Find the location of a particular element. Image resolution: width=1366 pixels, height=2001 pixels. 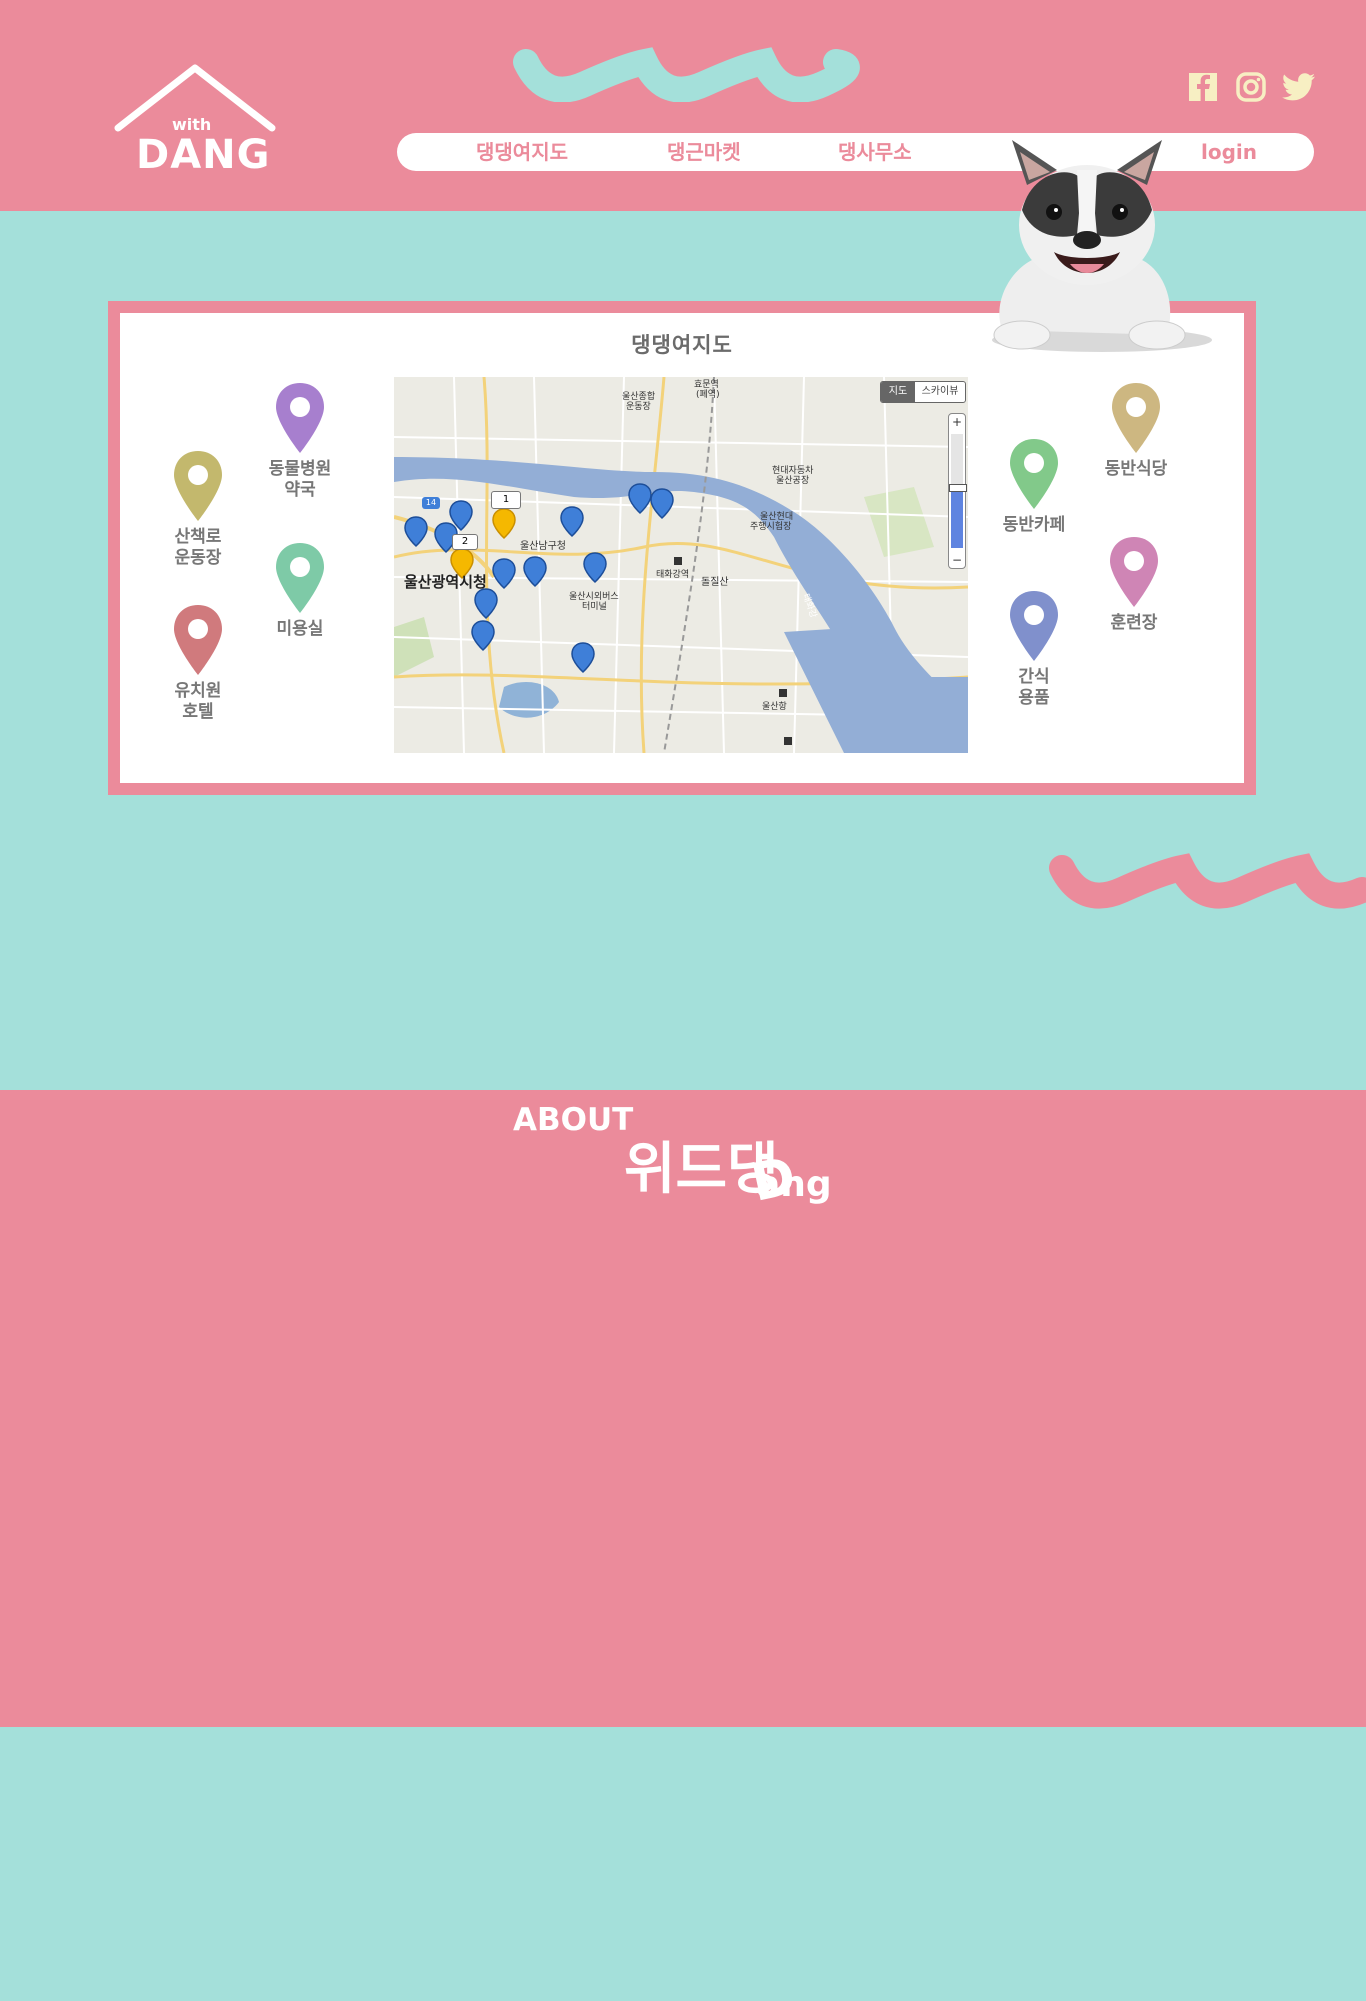

category-label: 동반카페 is located at coordinates (1034, 525).